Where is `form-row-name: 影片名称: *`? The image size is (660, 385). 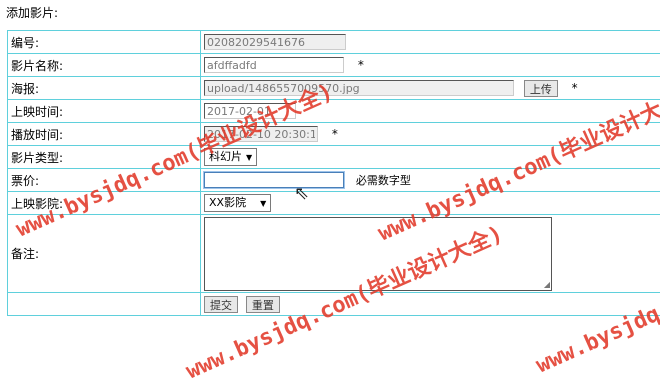
form-row-name: 影片名称: * is located at coordinates (334, 65).